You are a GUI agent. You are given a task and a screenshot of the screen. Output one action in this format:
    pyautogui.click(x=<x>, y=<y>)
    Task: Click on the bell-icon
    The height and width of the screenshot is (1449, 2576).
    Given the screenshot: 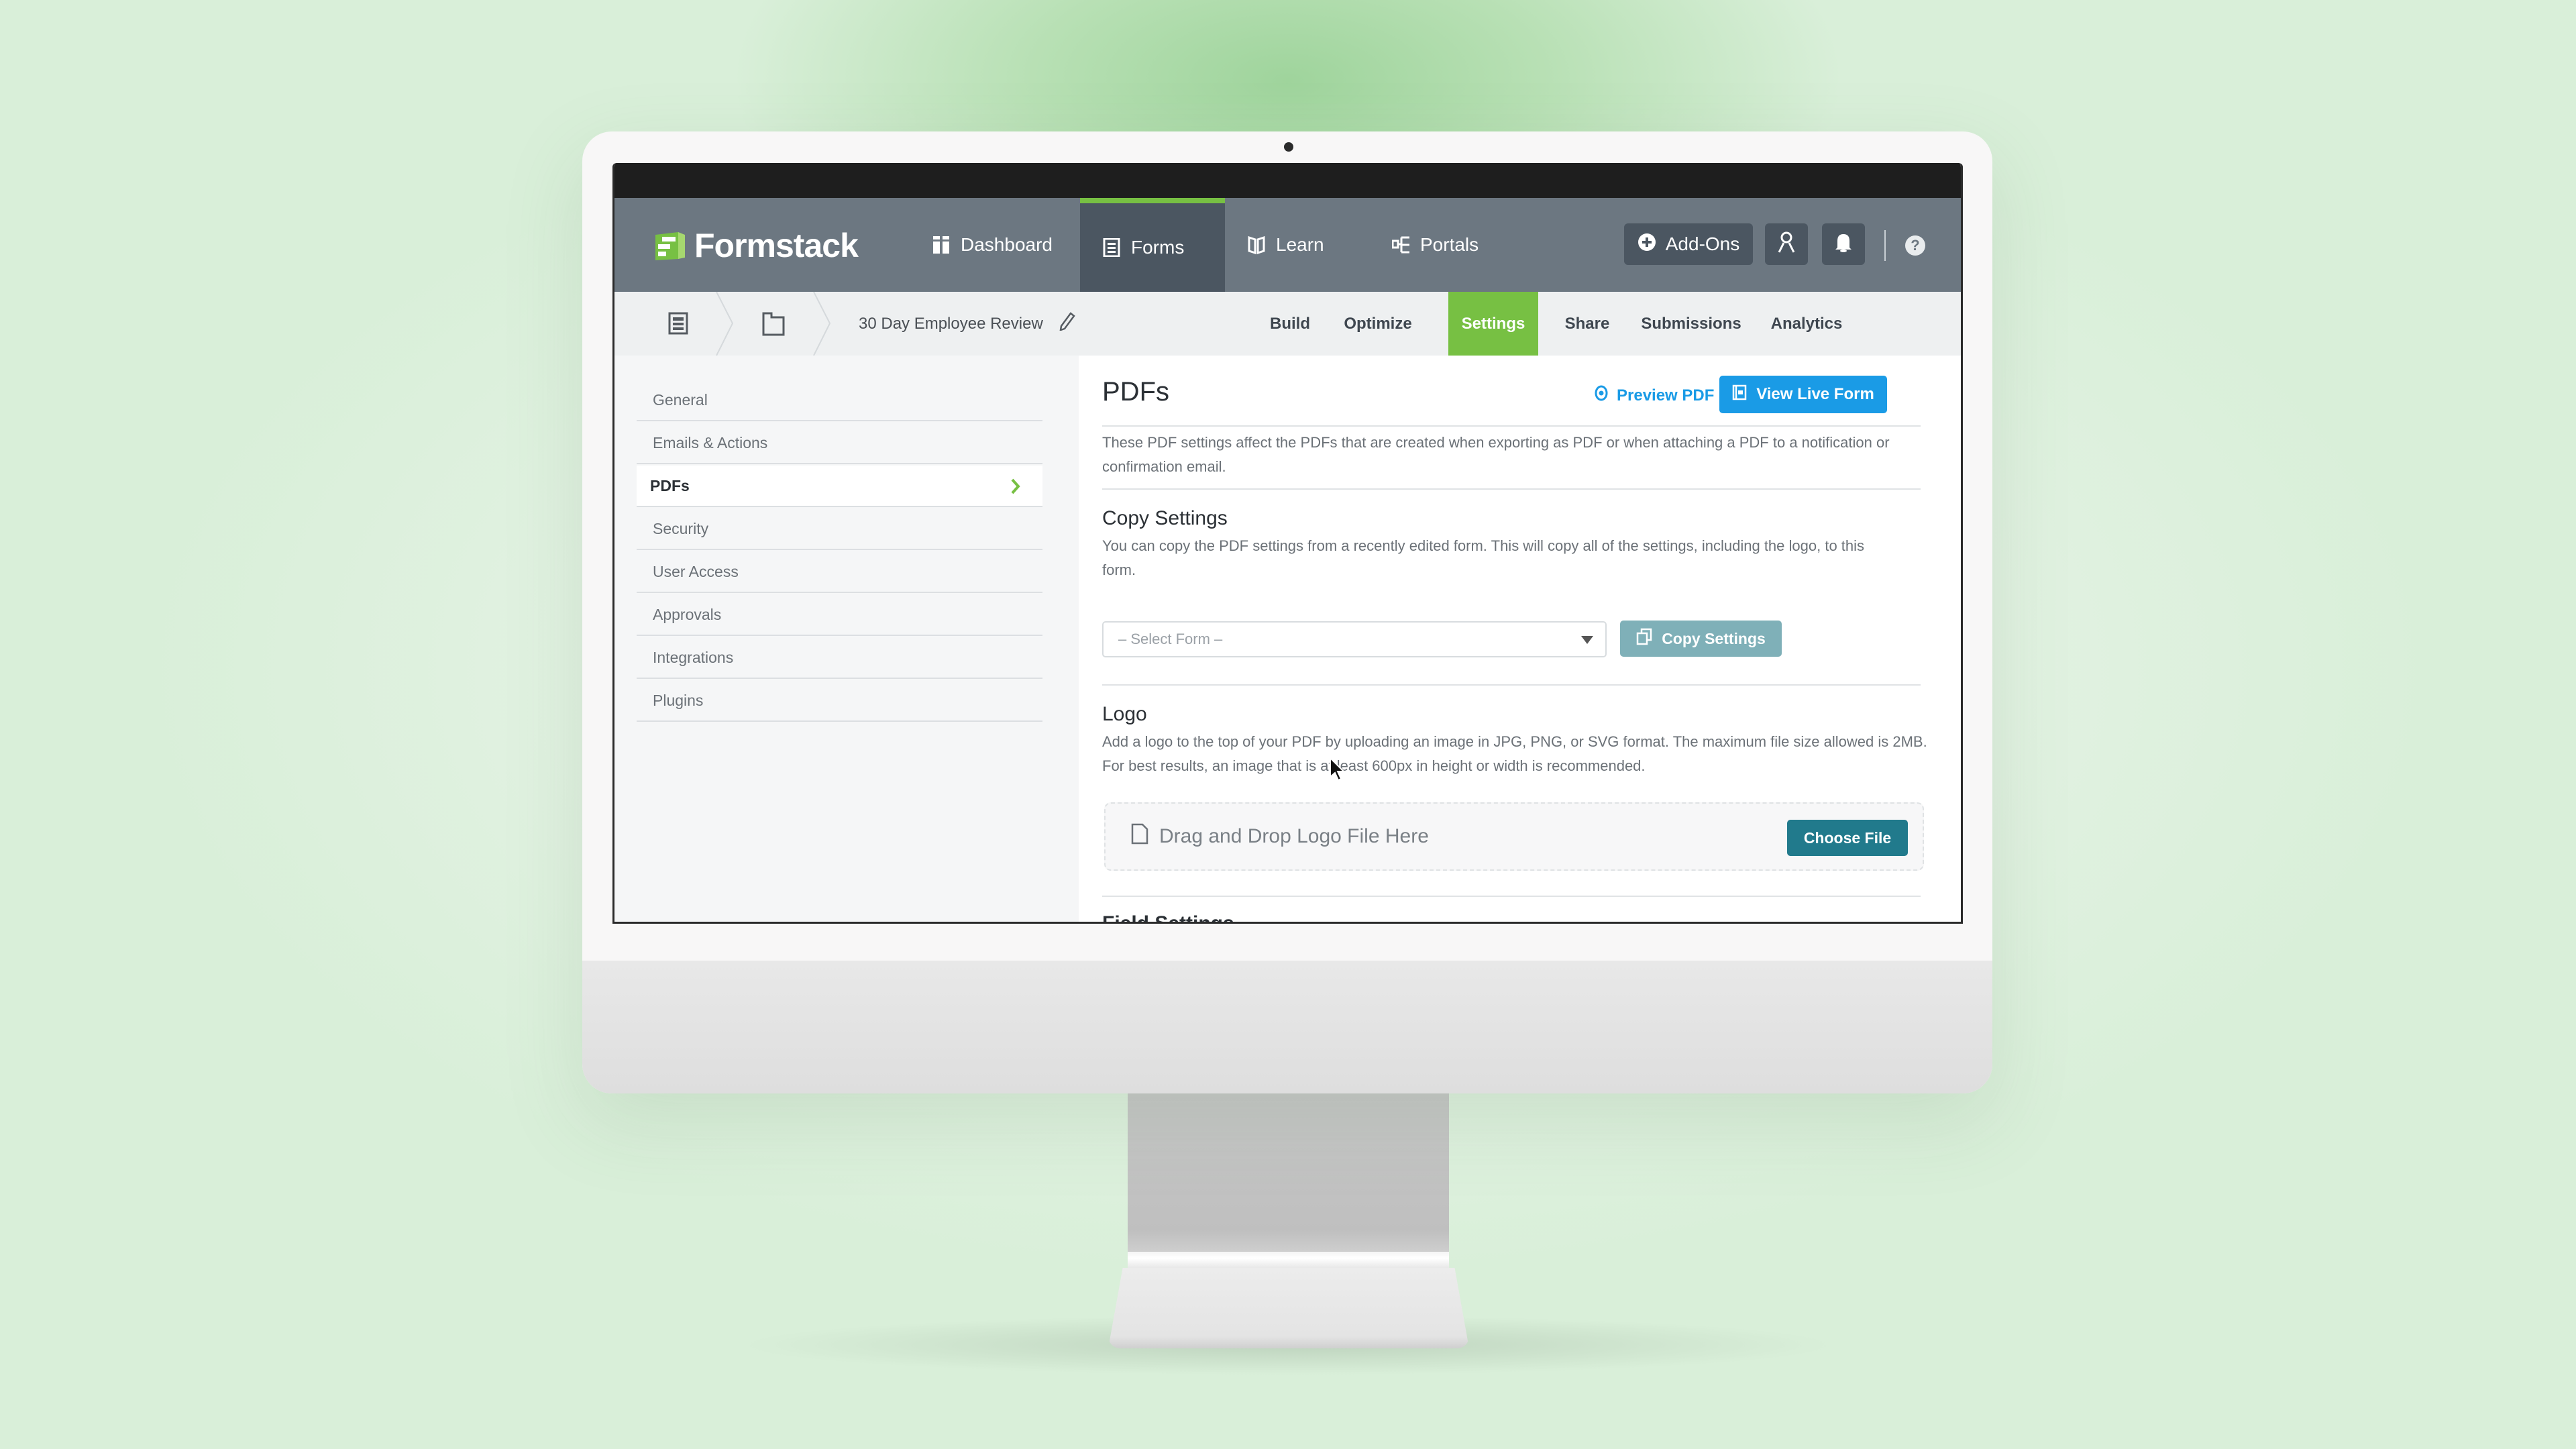 What is the action you would take?
    pyautogui.click(x=1843, y=244)
    